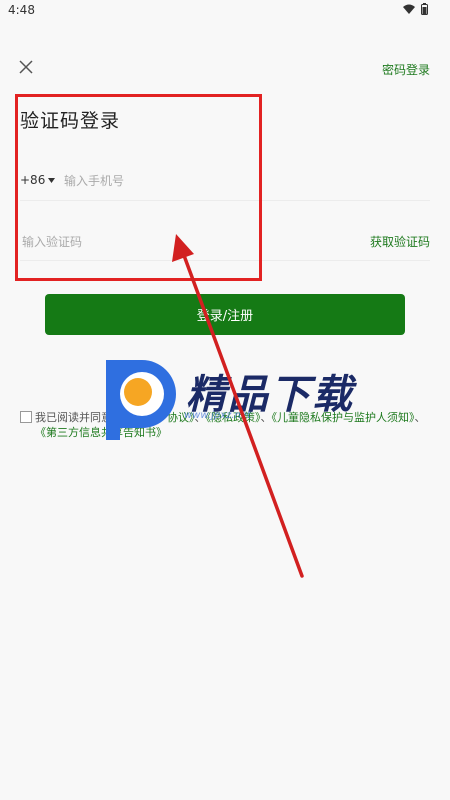  What do you see at coordinates (233, 417) in the screenshot?
I see `privacy-policy-link: 《隐私政策》` at bounding box center [233, 417].